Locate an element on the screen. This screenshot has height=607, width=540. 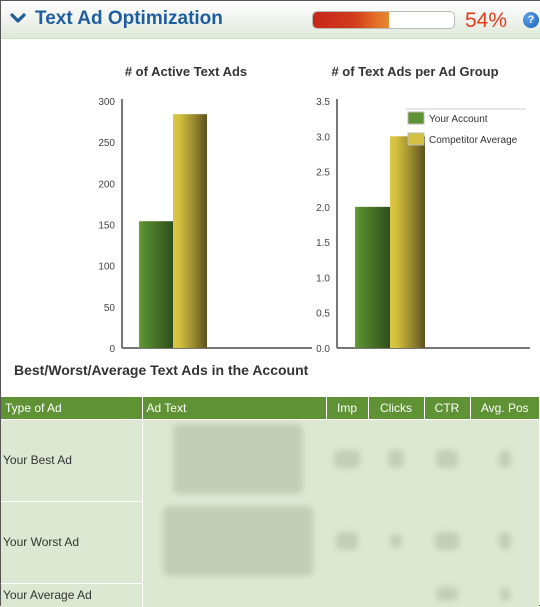
col-type-of-ad: Type of Ad is located at coordinates (71, 408).